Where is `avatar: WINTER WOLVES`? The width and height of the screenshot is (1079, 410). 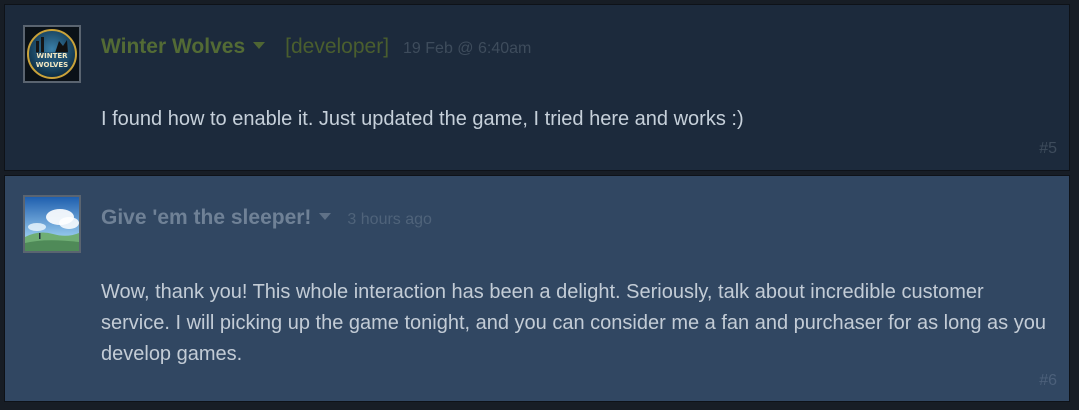
avatar: WINTER WOLVES is located at coordinates (52, 54).